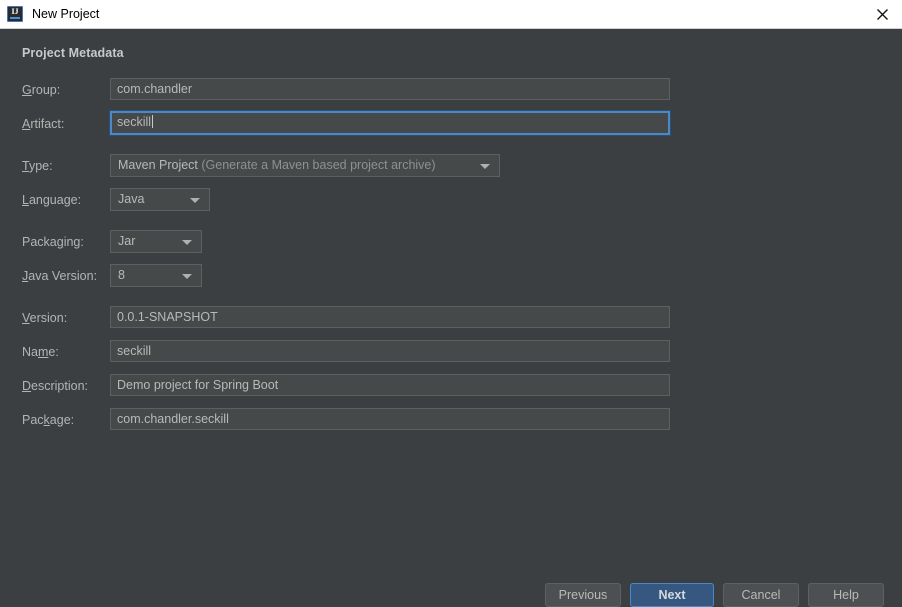 This screenshot has height=607, width=902. Describe the element at coordinates (158, 165) in the screenshot. I see `type-dropdown-value: Maven Project` at that location.